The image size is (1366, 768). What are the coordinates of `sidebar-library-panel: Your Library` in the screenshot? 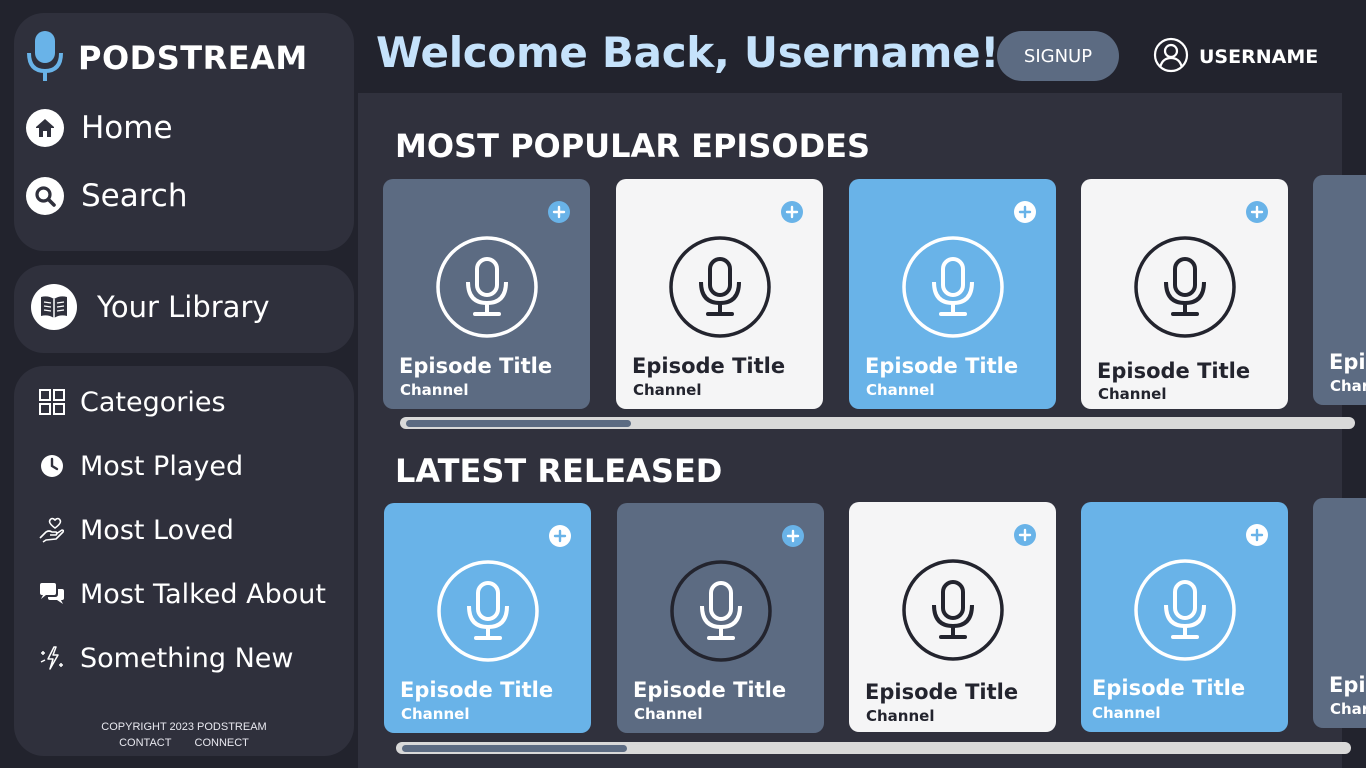 It's located at (184, 309).